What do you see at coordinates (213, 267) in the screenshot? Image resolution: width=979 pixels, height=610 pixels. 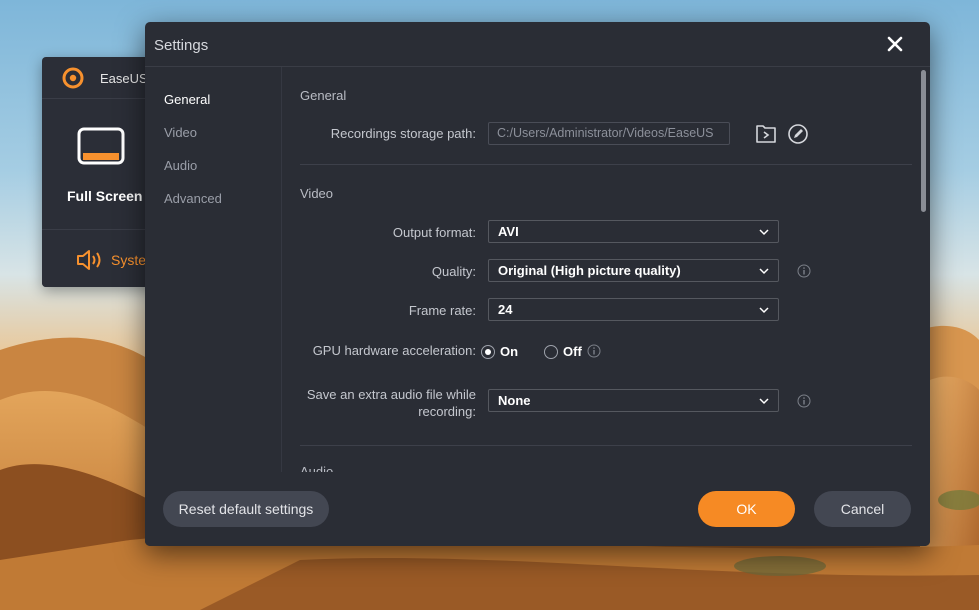 I see `settings-nav: General Video Audio Advanced` at bounding box center [213, 267].